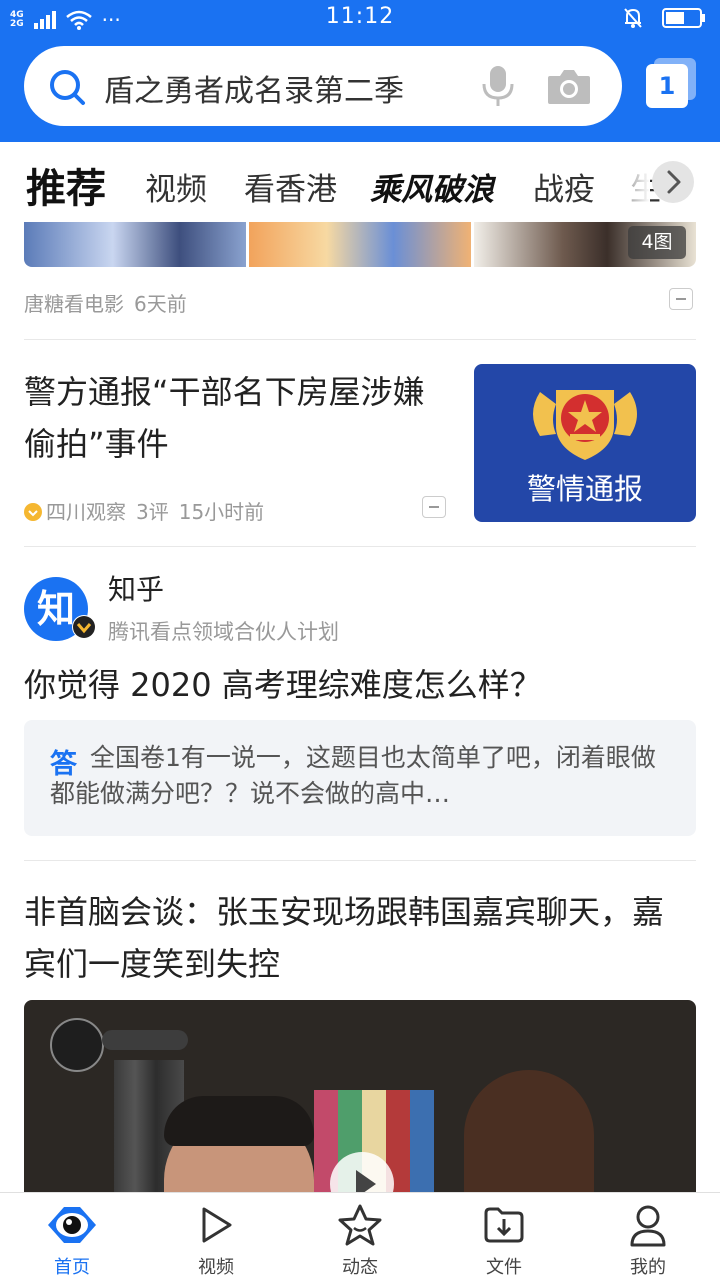 This screenshot has height=1280, width=720. I want to click on nav-feed: 动态, so click(360, 1236).